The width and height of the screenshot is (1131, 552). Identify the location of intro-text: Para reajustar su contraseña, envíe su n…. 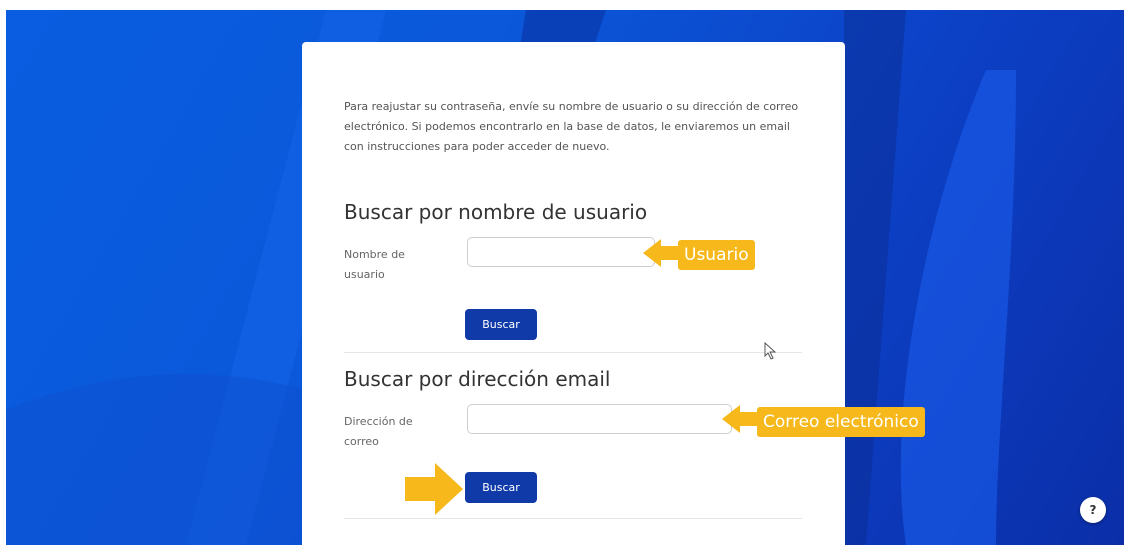
(571, 126).